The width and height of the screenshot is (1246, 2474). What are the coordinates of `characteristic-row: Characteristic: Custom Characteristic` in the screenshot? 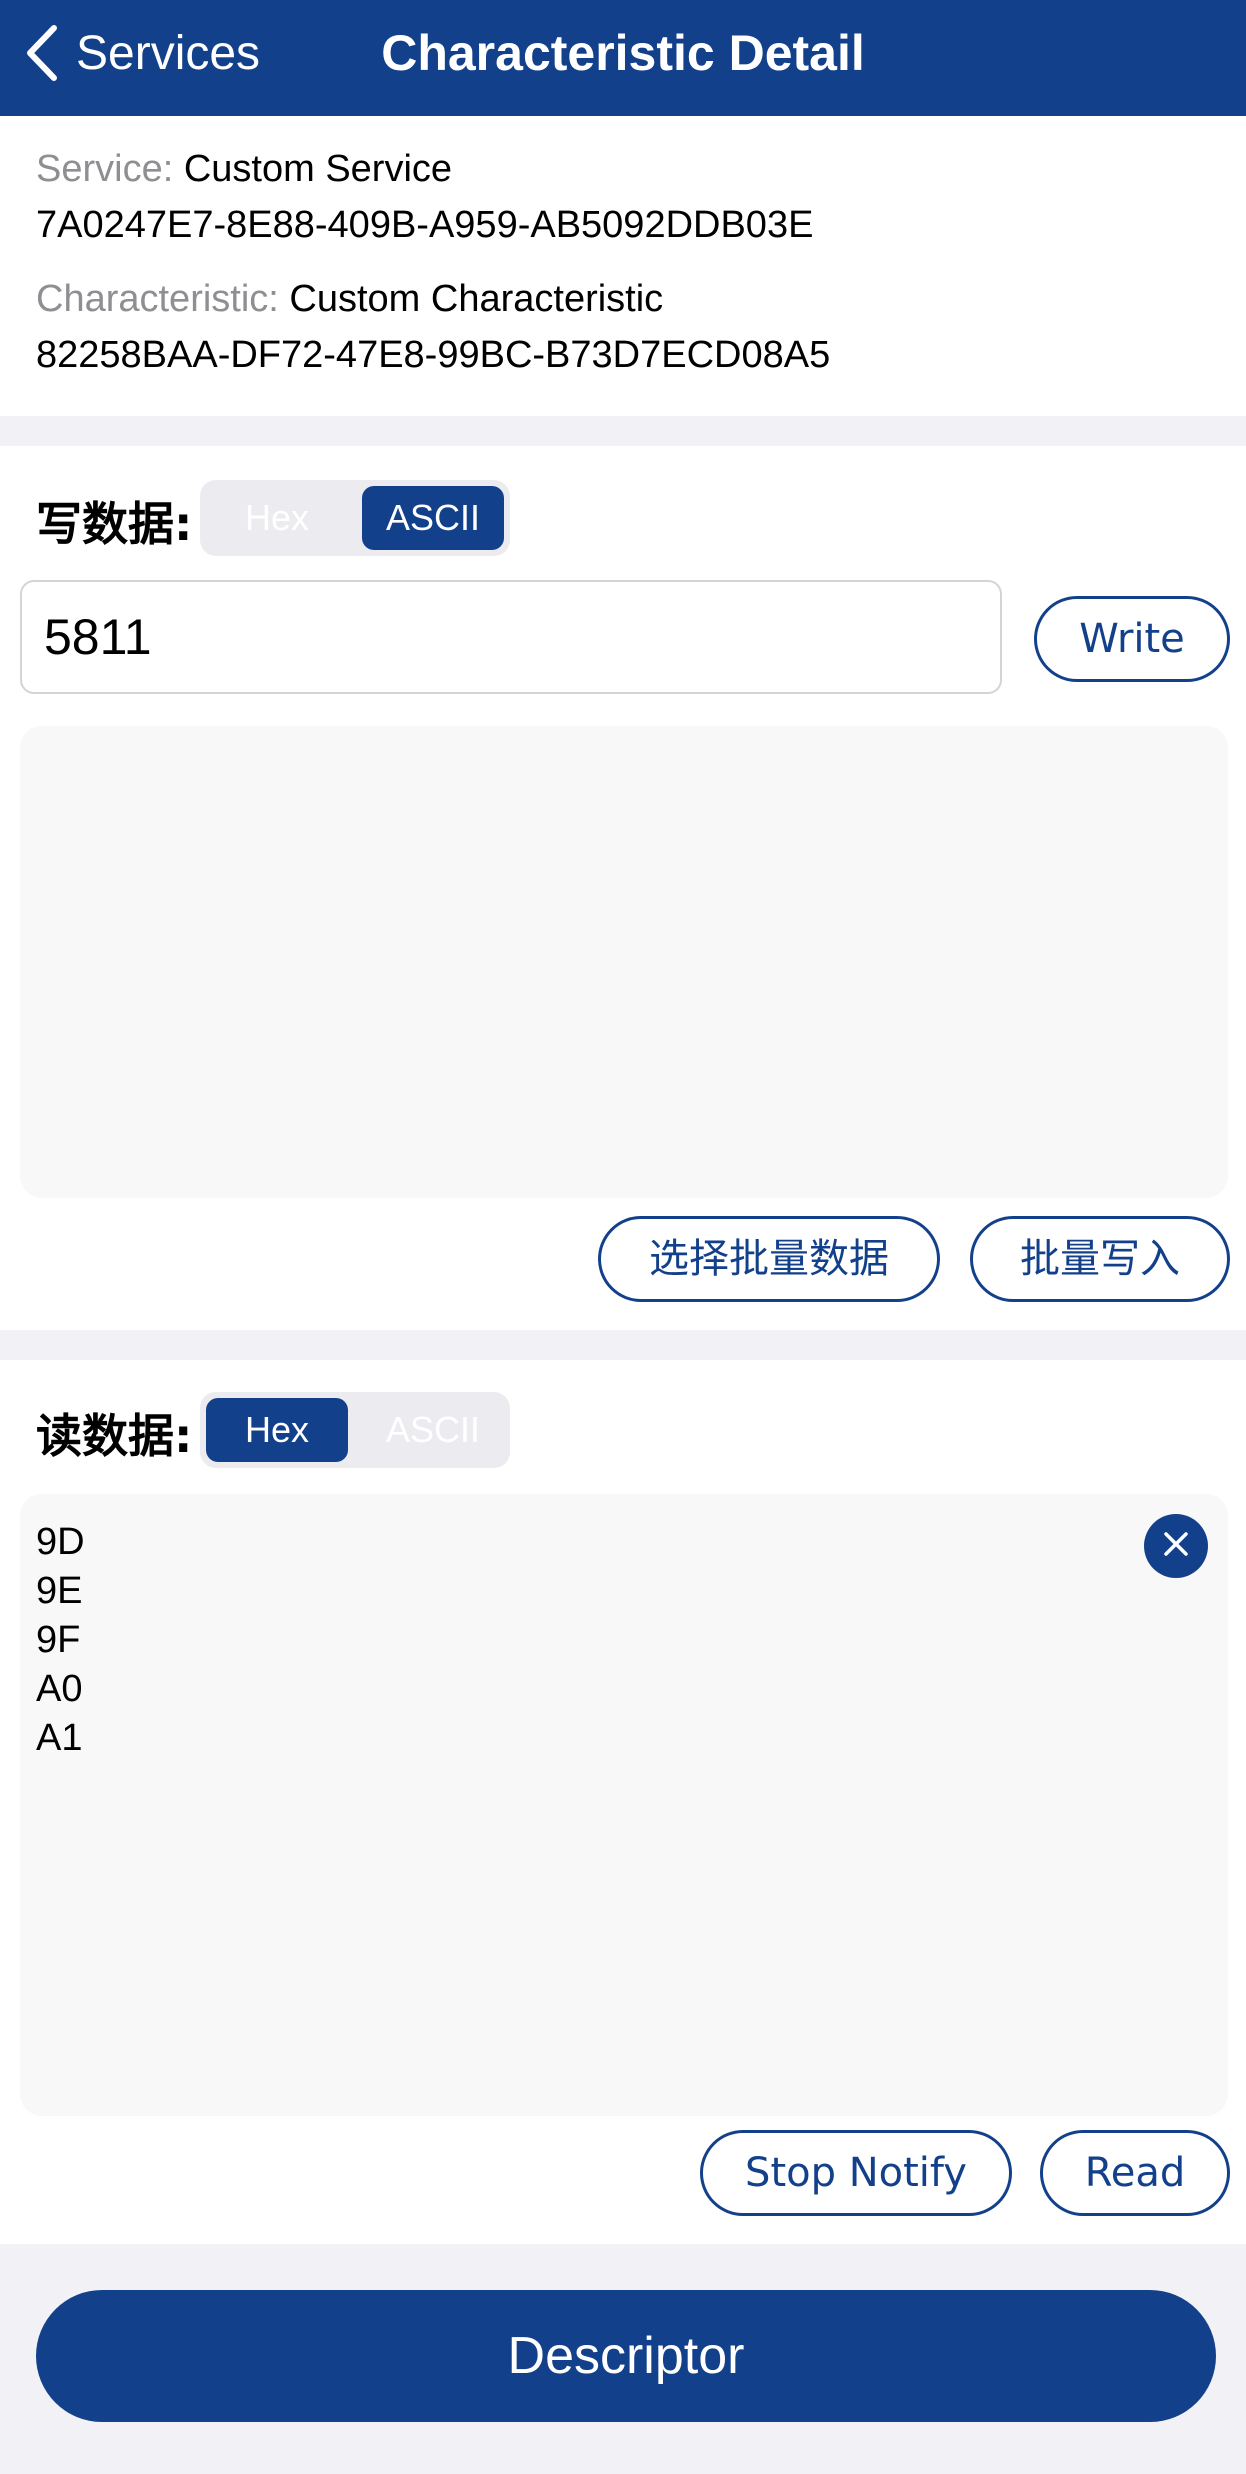 It's located at (349, 299).